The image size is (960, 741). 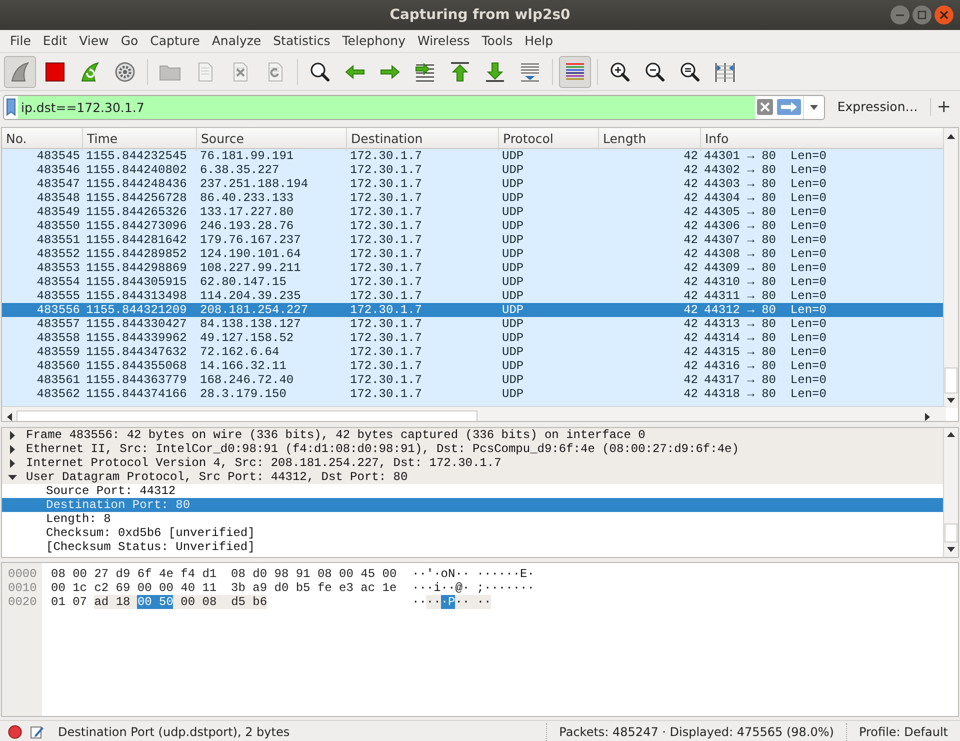 I want to click on table-cell: 483551, so click(x=58, y=240).